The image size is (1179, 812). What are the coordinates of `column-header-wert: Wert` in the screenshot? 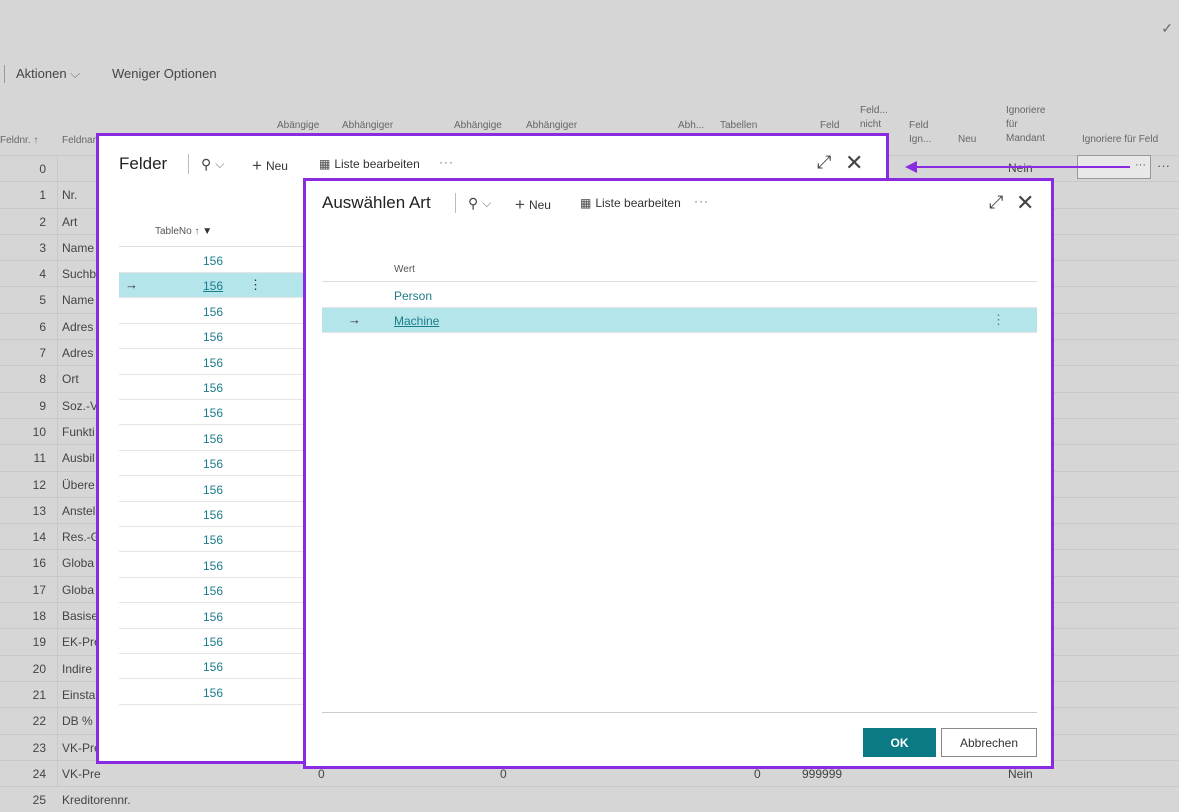 It's located at (404, 269).